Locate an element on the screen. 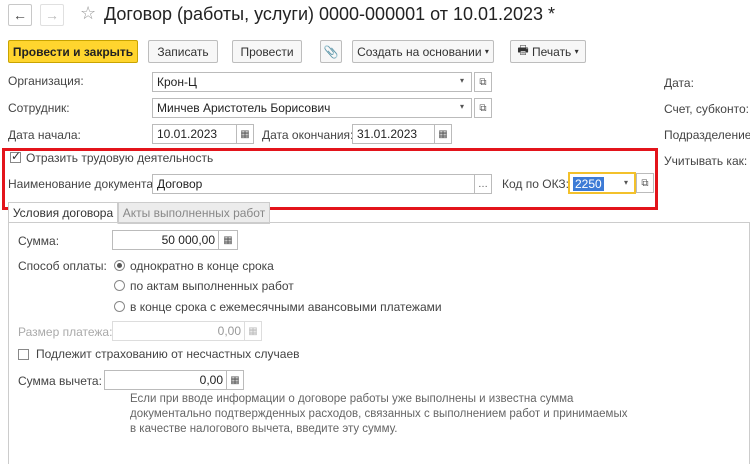 This screenshot has width=750, height=464. save-button: Записать is located at coordinates (183, 51).